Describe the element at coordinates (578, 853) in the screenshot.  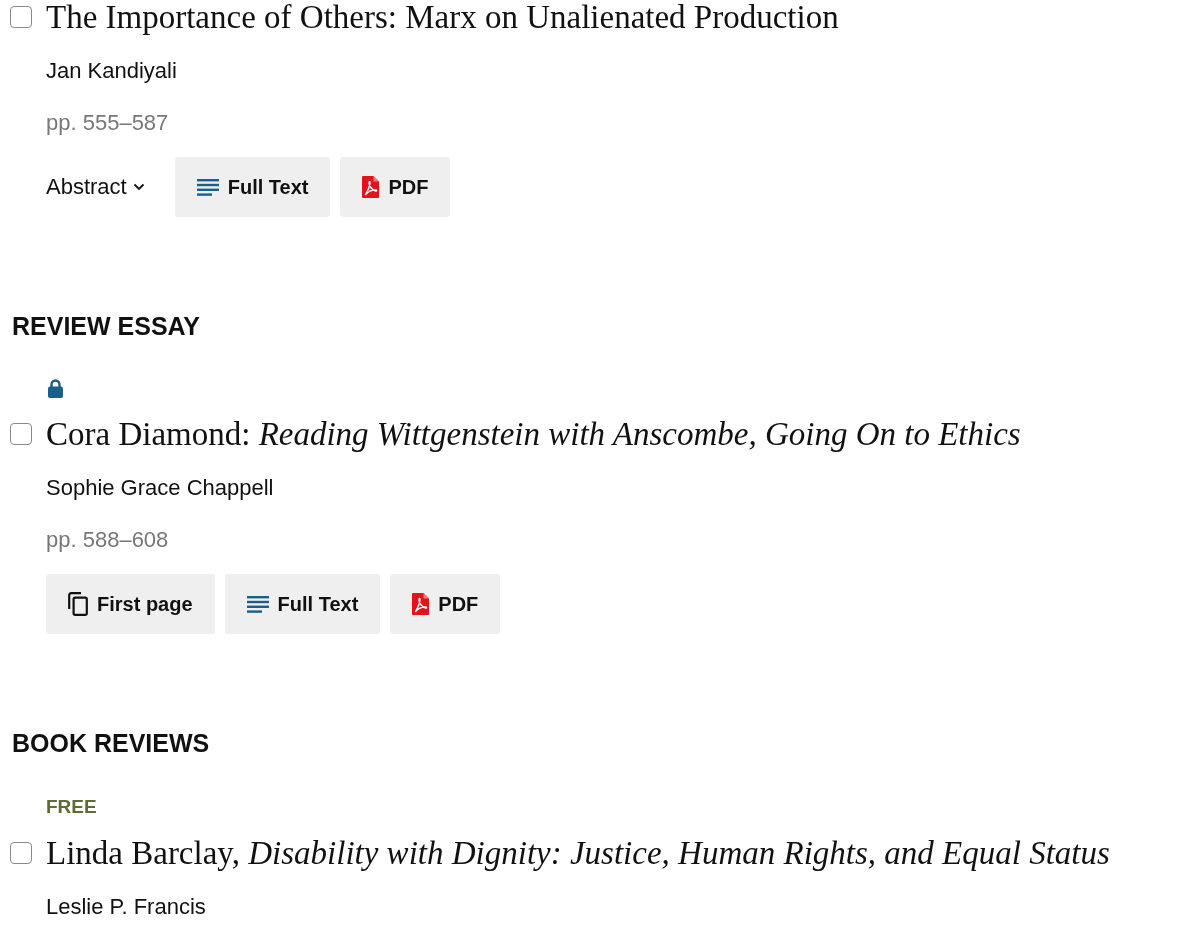
I see `article-title-link: Linda Barclay, Disability with Dignity: Justice, Human Rights, and Equal Status` at that location.